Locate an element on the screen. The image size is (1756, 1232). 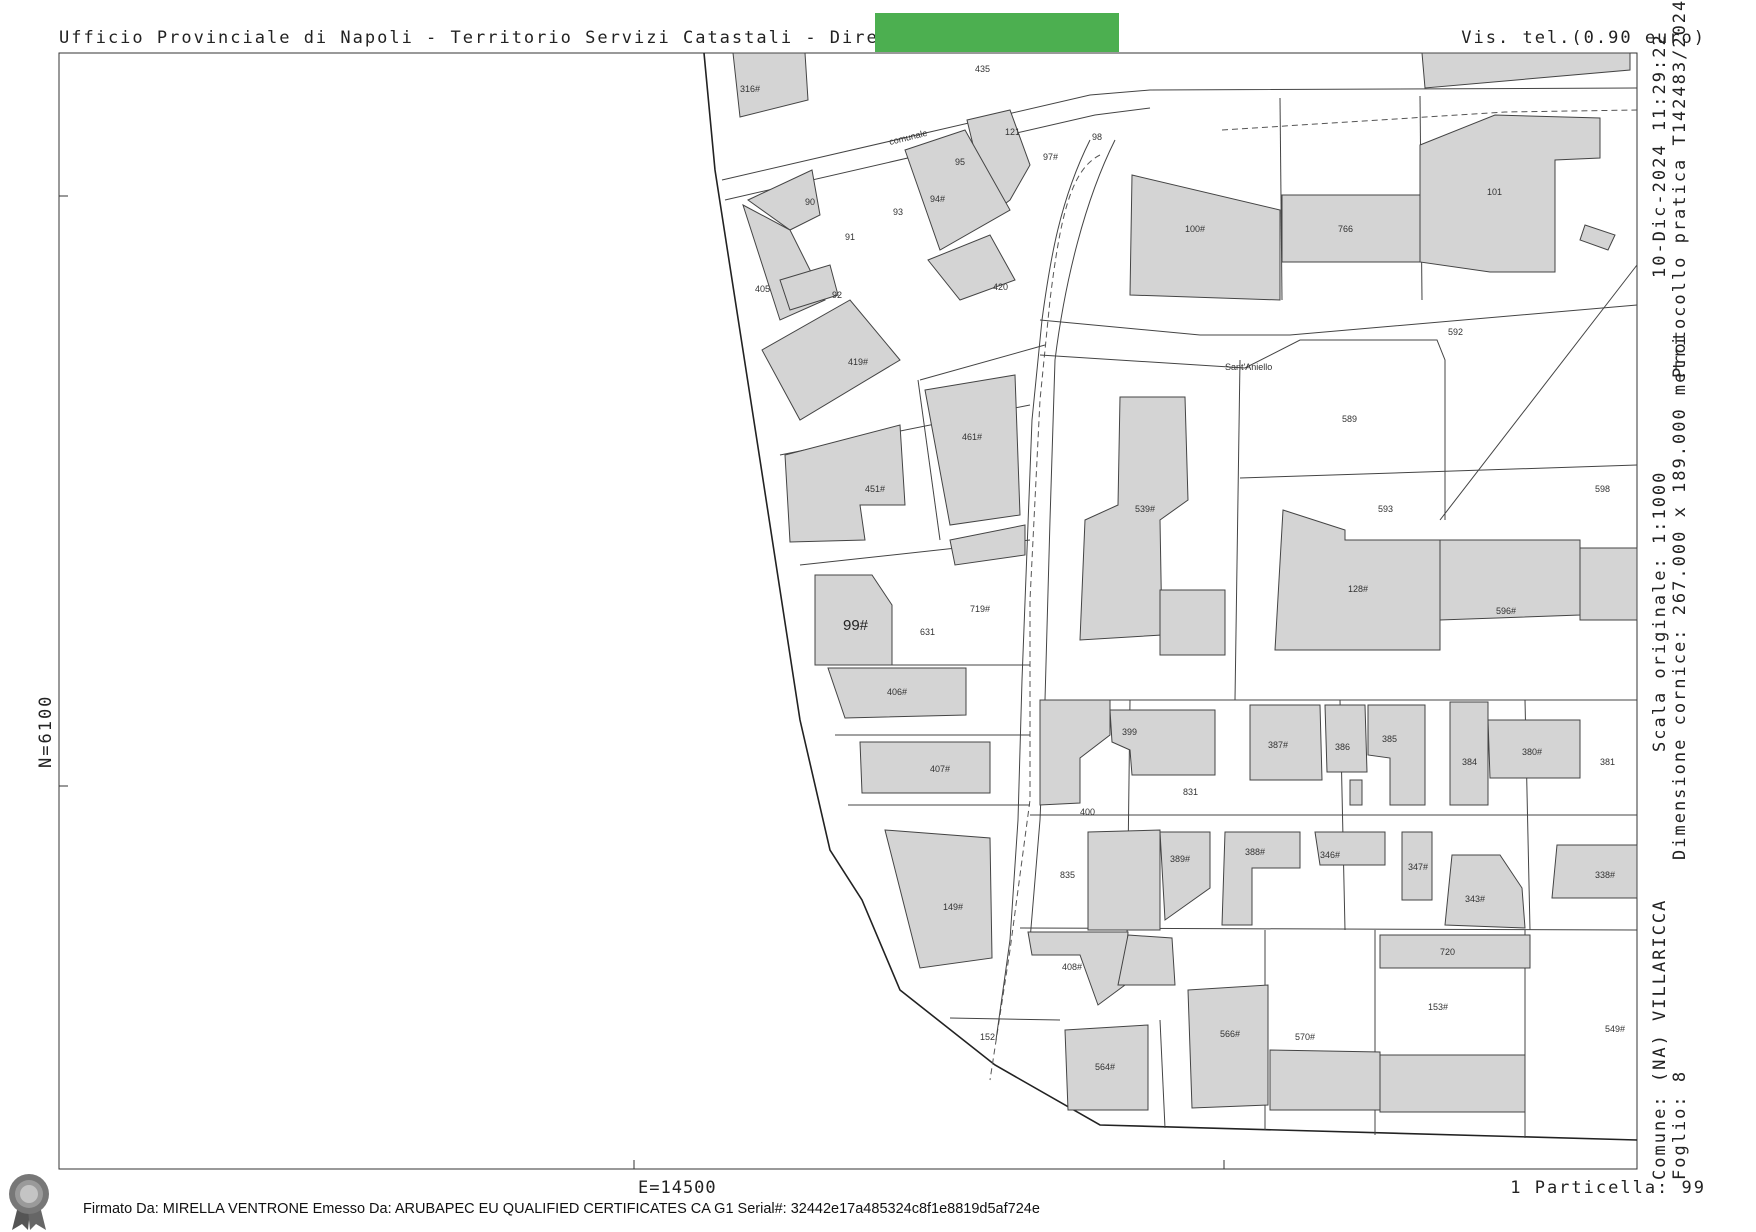
parcel-label: 152 is located at coordinates (987, 1037).